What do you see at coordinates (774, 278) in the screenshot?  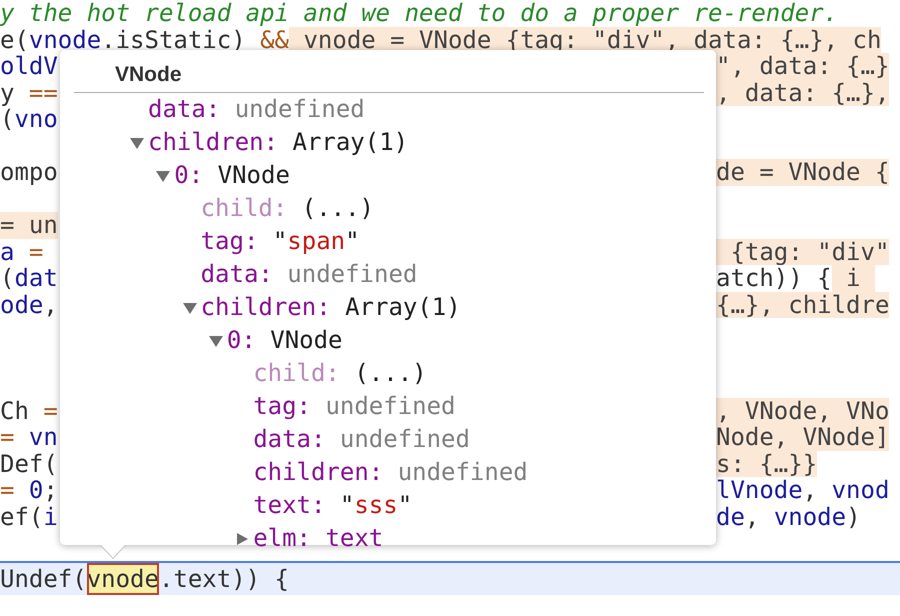 I see `code-text: atch)) {` at bounding box center [774, 278].